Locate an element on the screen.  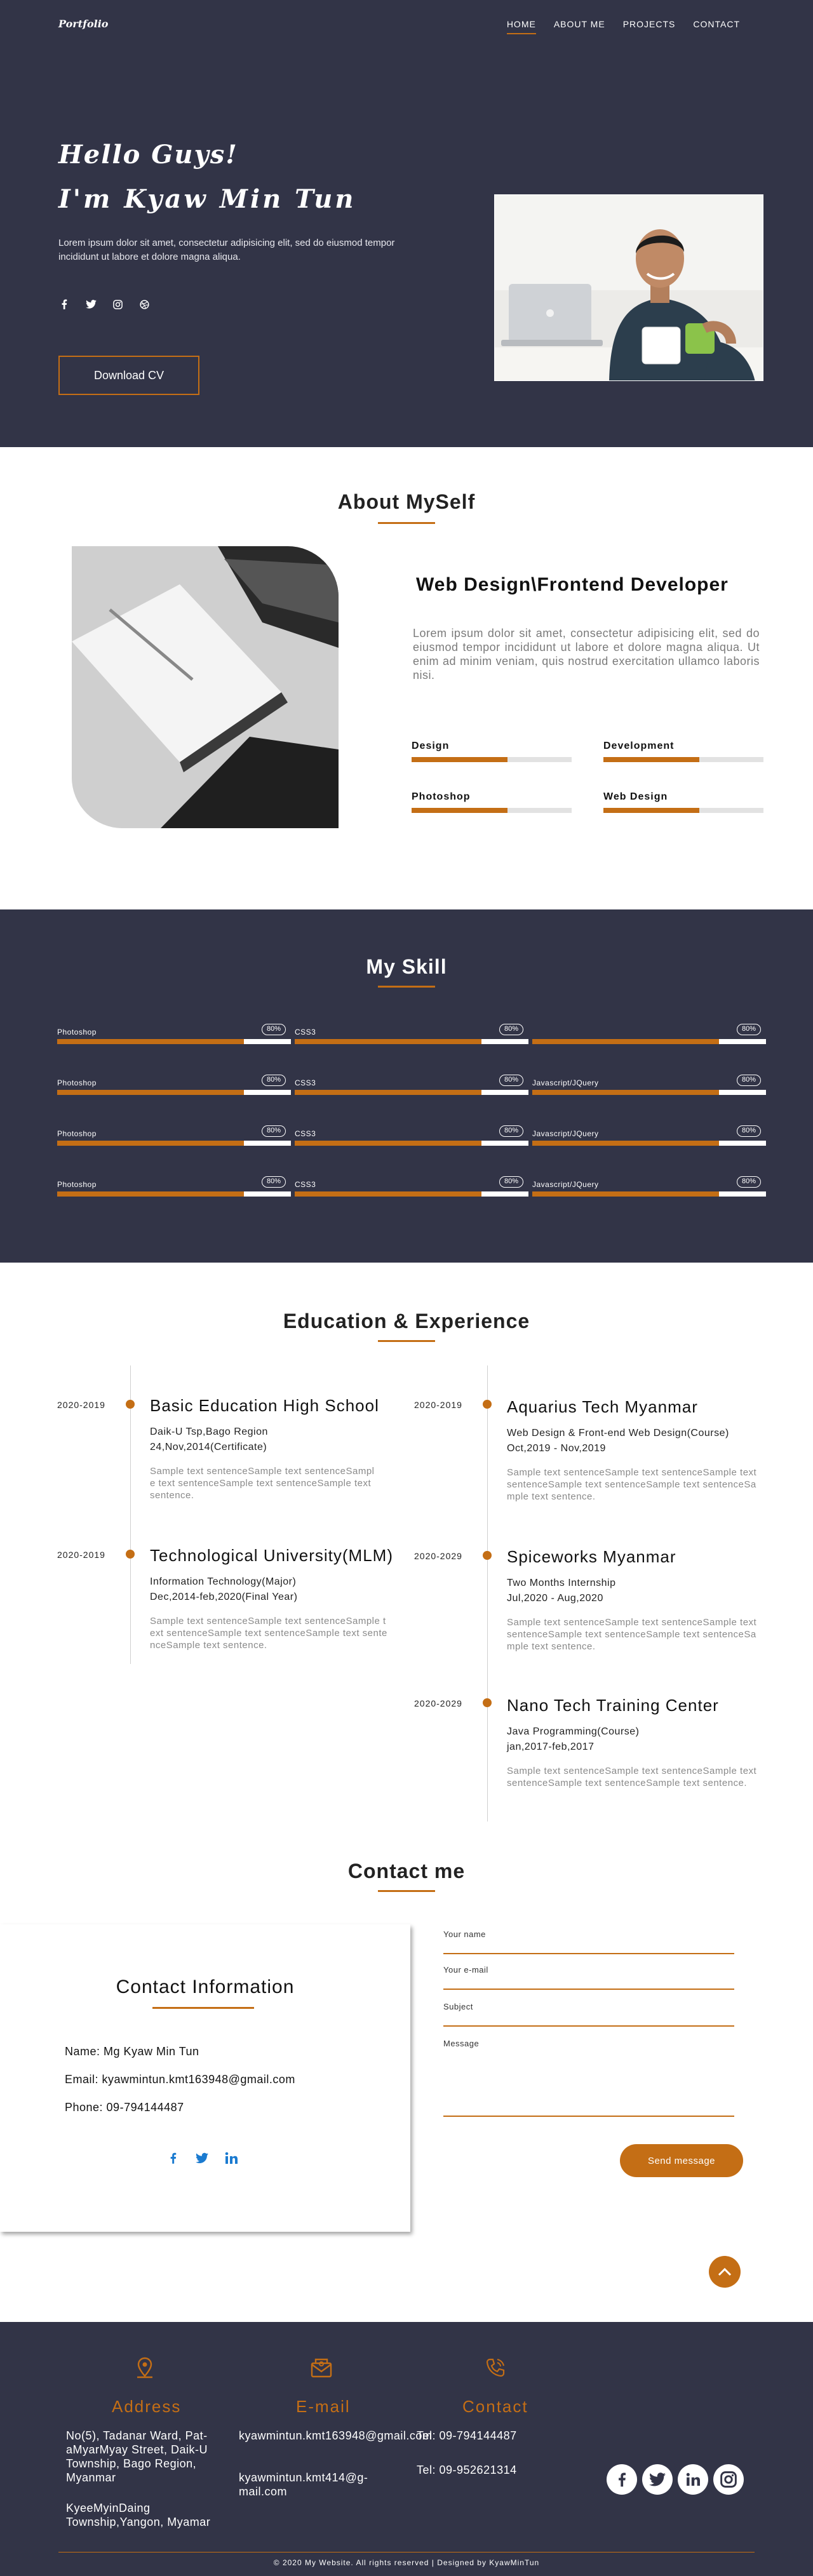
hero-name: I'm Kyaw Min Tun is located at coordinates (207, 199).